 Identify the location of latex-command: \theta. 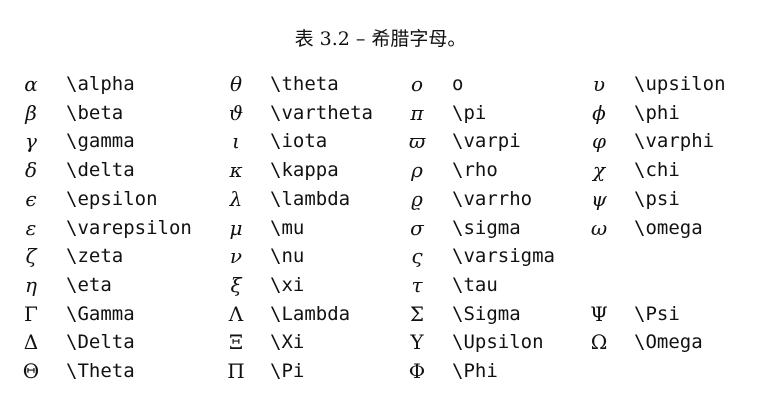
(304, 84).